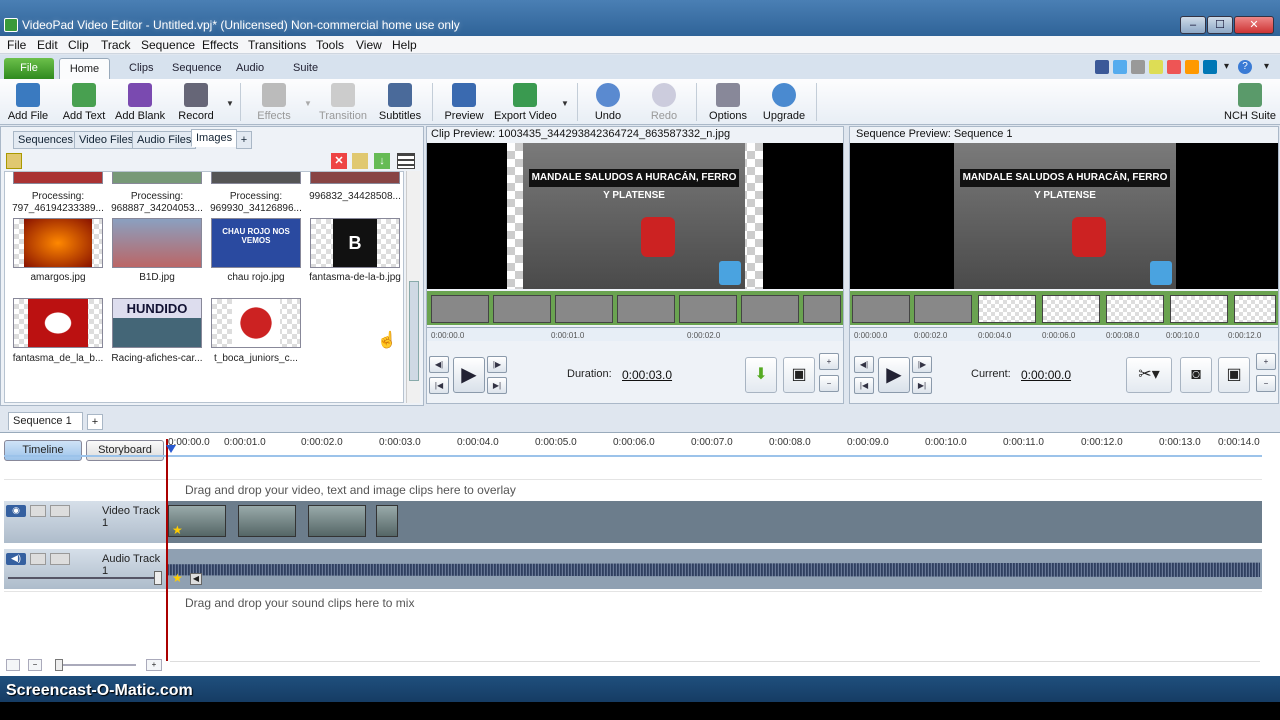  What do you see at coordinates (355, 243) in the screenshot?
I see `media-thumbnail: B` at bounding box center [355, 243].